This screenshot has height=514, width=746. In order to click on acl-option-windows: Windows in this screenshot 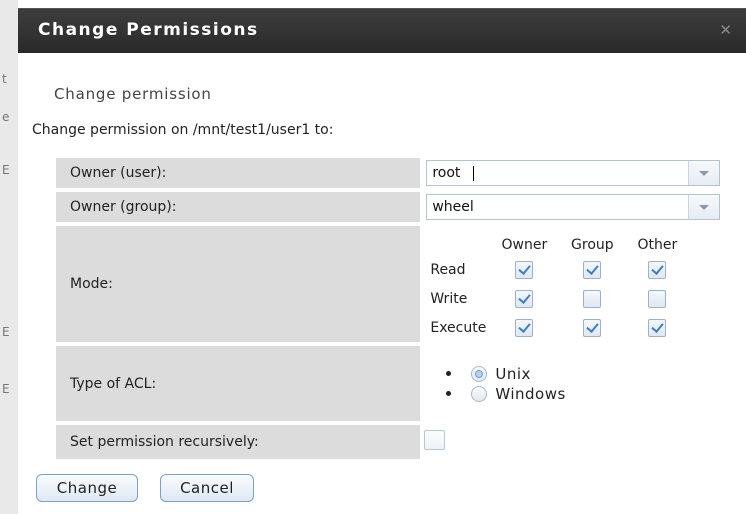, I will do `click(596, 394)`.